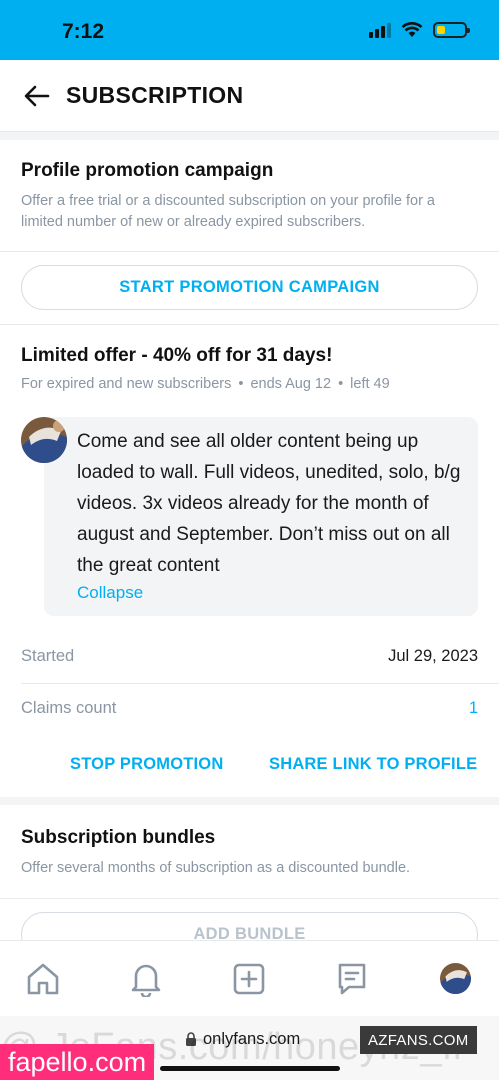 The image size is (499, 1080). I want to click on claims-count-value: 1, so click(473, 708).